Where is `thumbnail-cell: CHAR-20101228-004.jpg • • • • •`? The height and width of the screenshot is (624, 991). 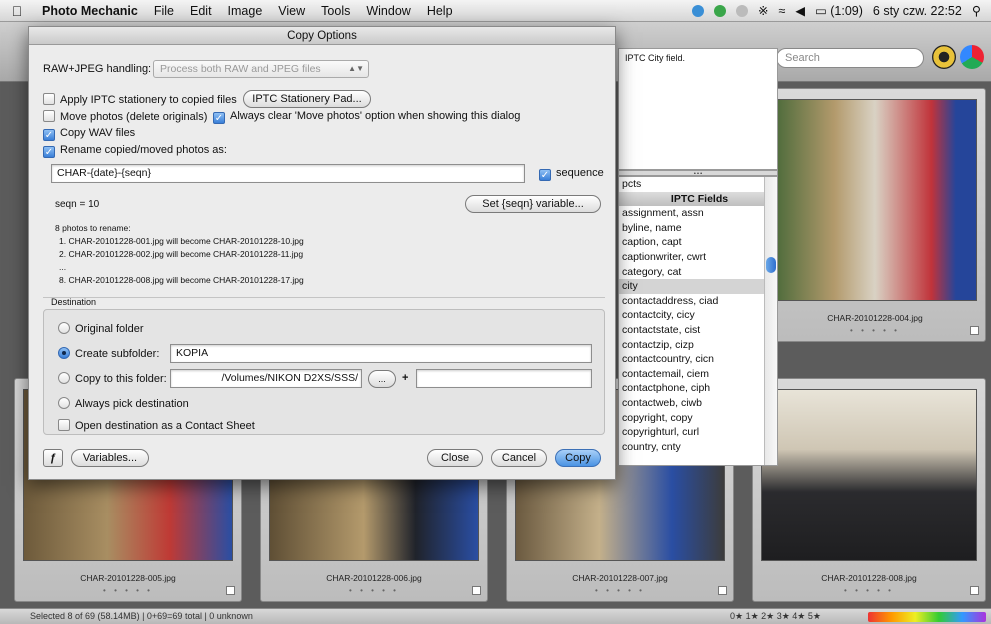
thumbnail-cell: CHAR-20101228-004.jpg • • • • • is located at coordinates (875, 215).